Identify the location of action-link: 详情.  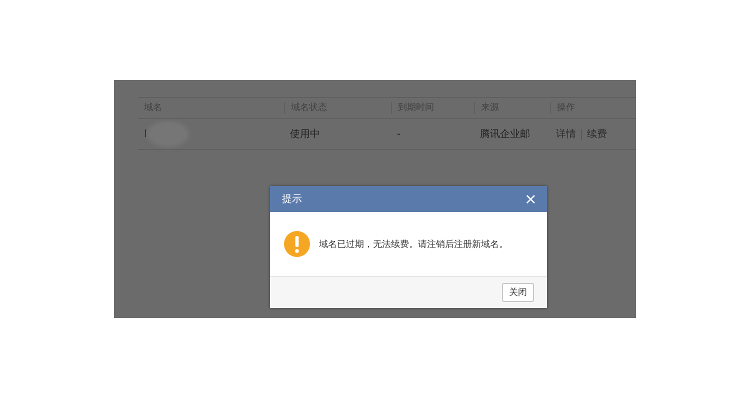
(566, 134).